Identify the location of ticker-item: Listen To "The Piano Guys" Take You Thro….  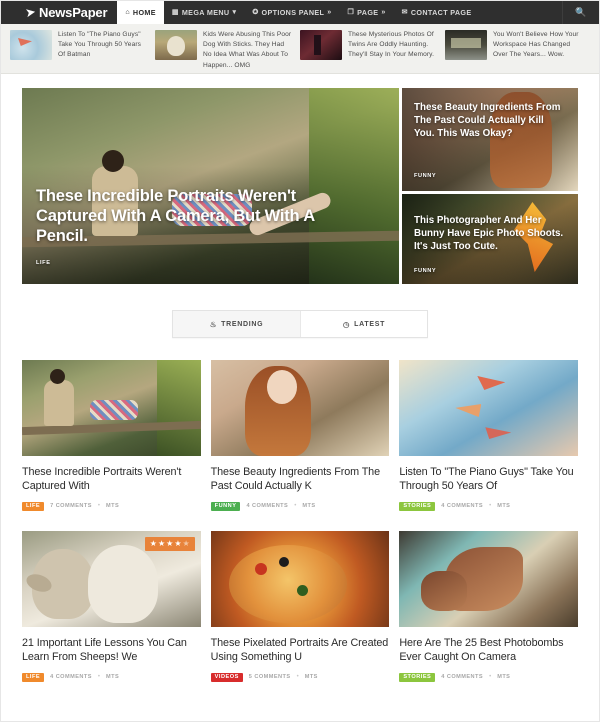
(82, 45).